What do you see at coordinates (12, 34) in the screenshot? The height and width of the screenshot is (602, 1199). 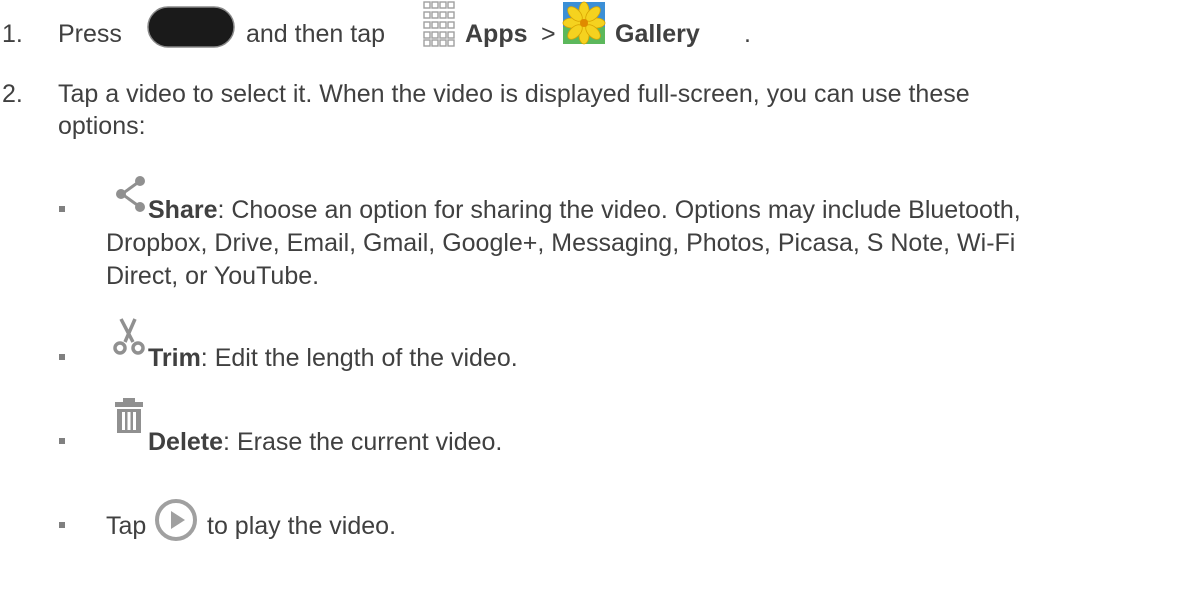 I see `step-number: 1.` at bounding box center [12, 34].